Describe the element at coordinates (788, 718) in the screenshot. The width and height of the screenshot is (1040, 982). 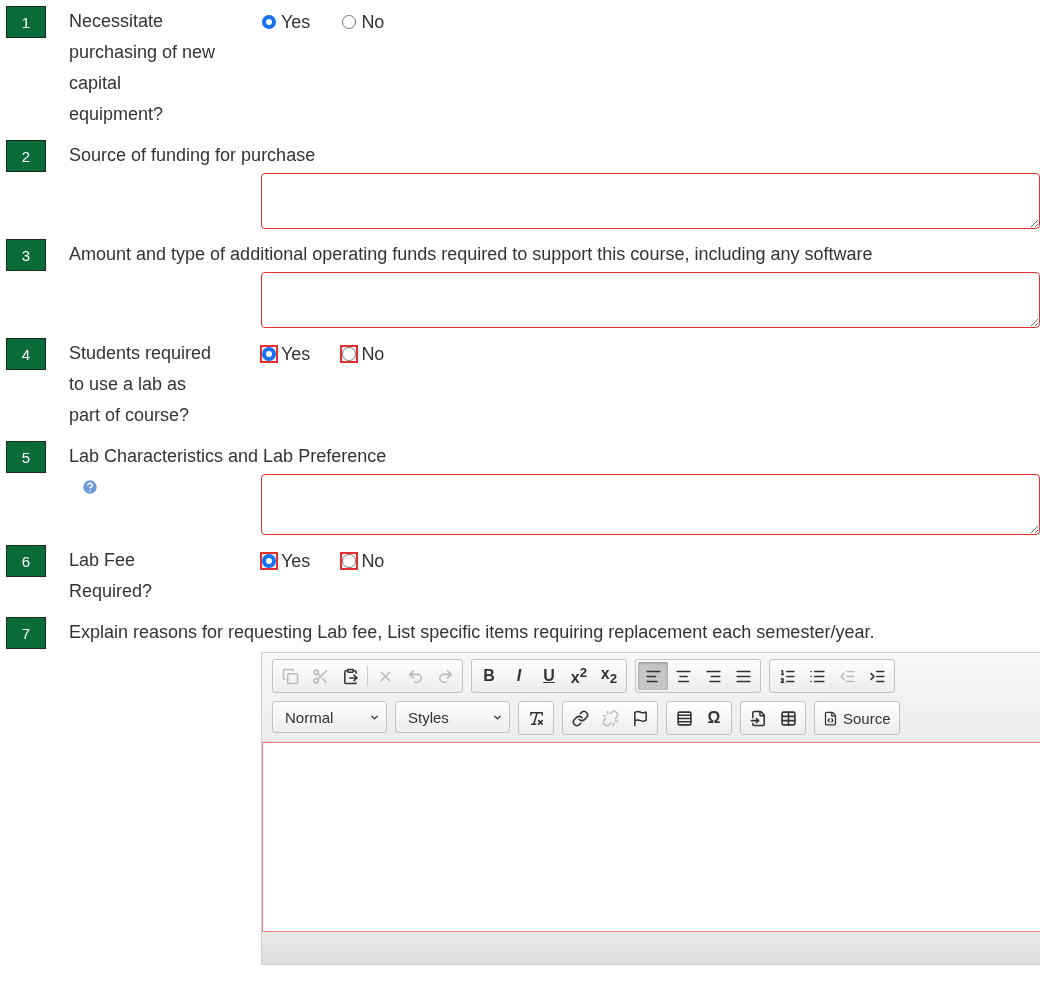
I see `table-icon` at that location.